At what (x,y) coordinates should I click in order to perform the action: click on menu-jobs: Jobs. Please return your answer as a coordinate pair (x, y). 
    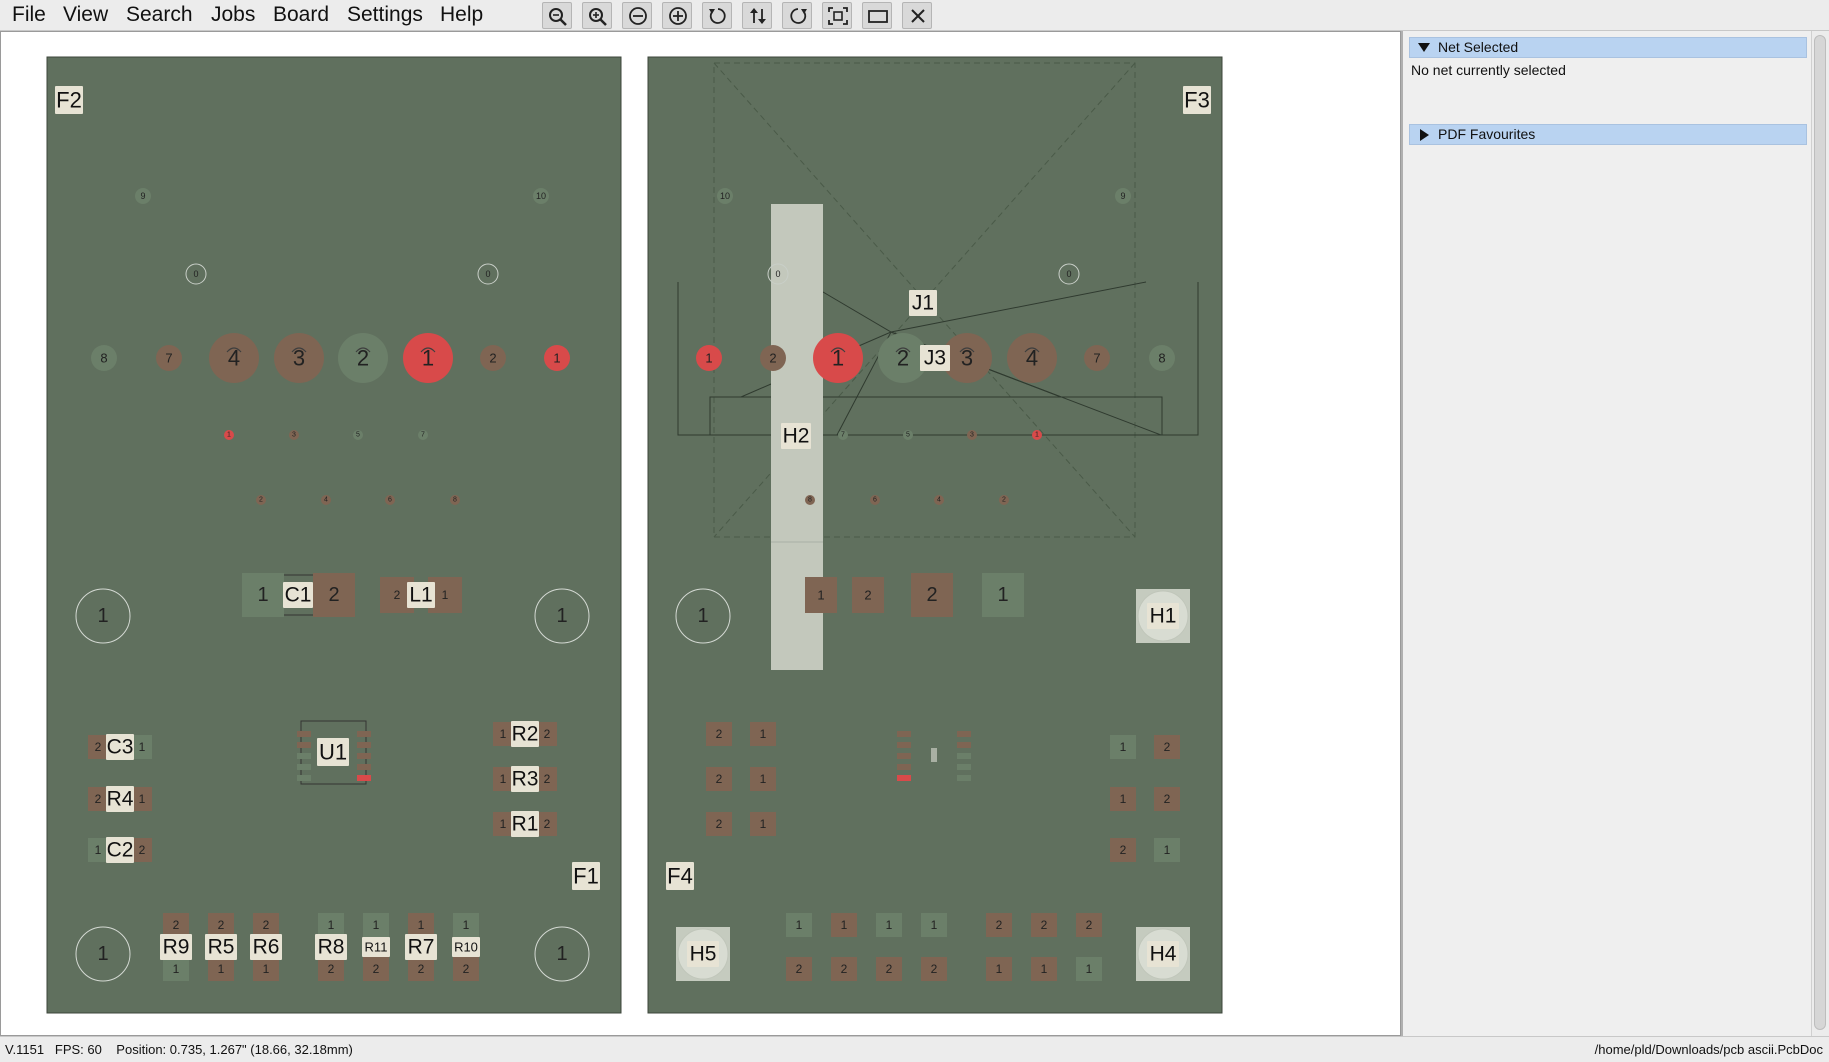
    Looking at the image, I should click on (233, 15).